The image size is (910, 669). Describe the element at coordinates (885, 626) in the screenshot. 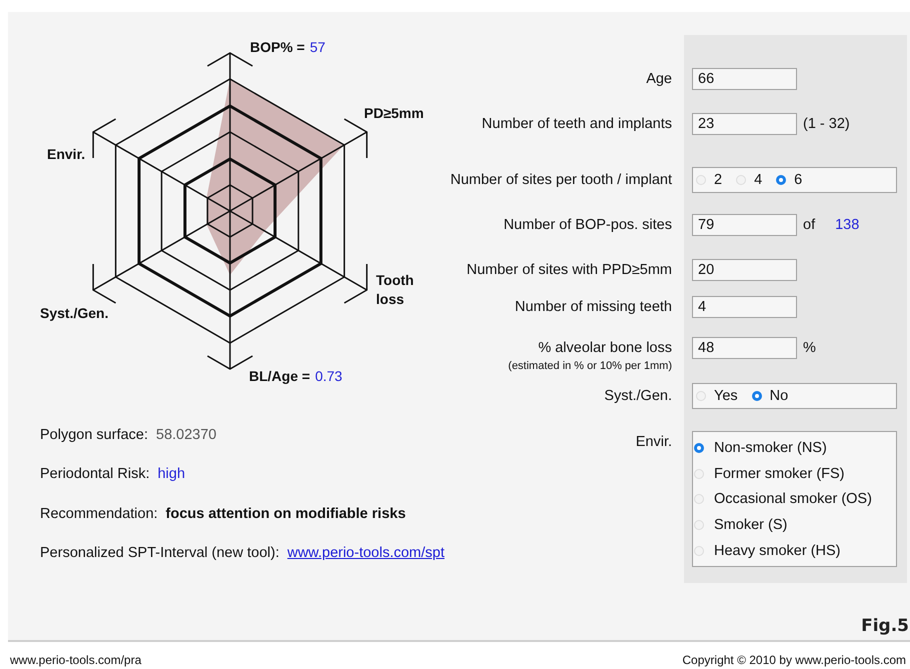

I see `figure-label: Fig.5` at that location.